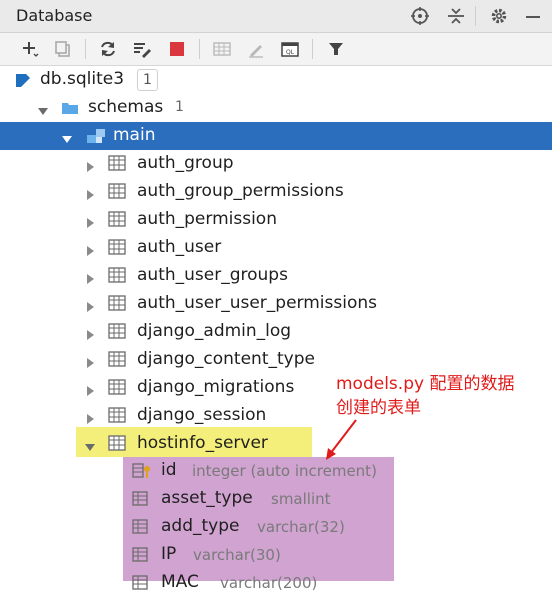 The image size is (552, 597). Describe the element at coordinates (180, 582) in the screenshot. I see `column-name: MAC` at that location.